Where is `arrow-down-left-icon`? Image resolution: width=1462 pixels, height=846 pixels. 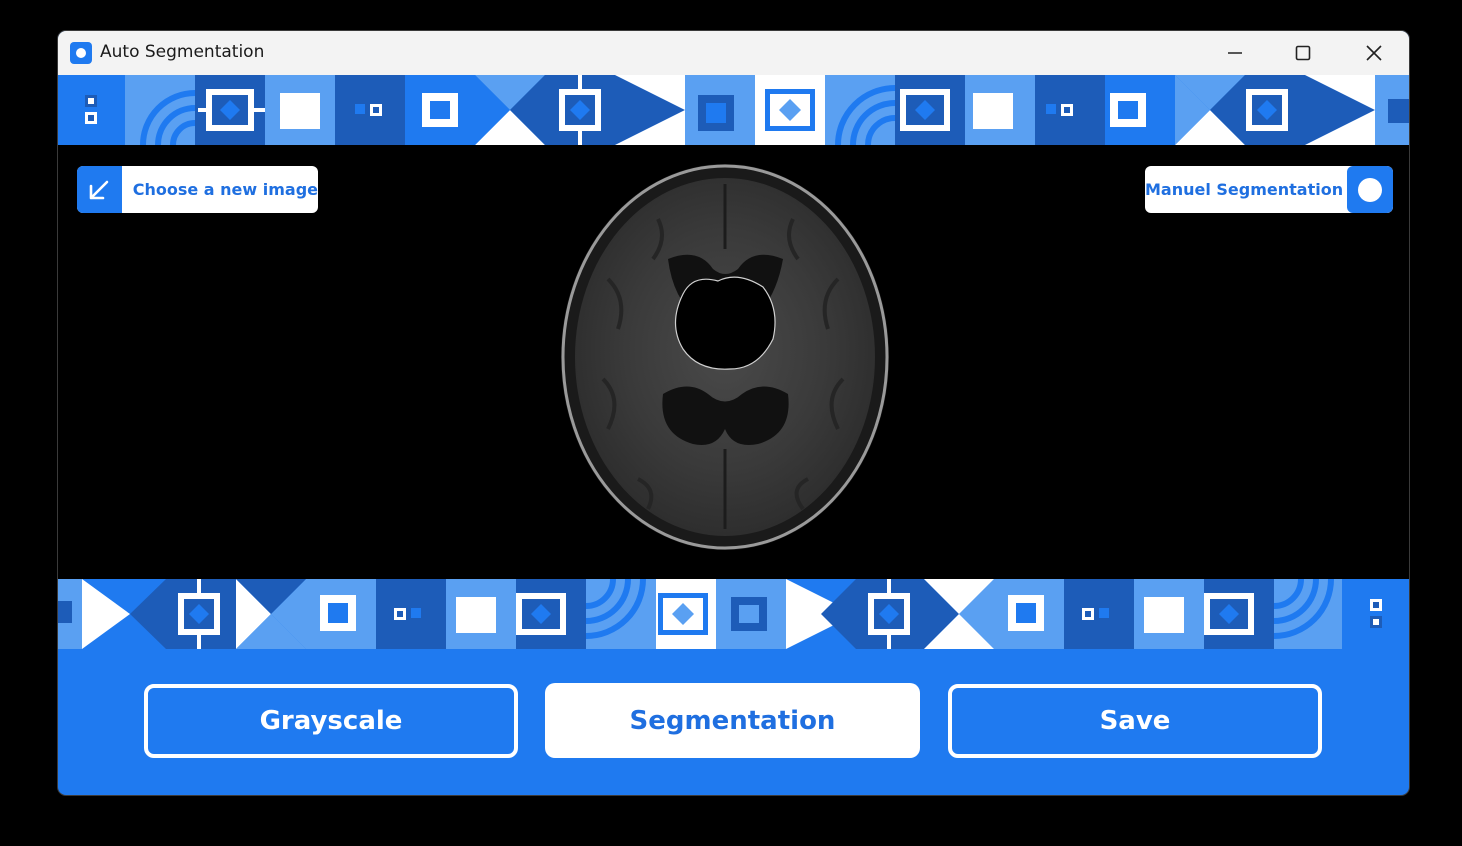 arrow-down-left-icon is located at coordinates (99, 189).